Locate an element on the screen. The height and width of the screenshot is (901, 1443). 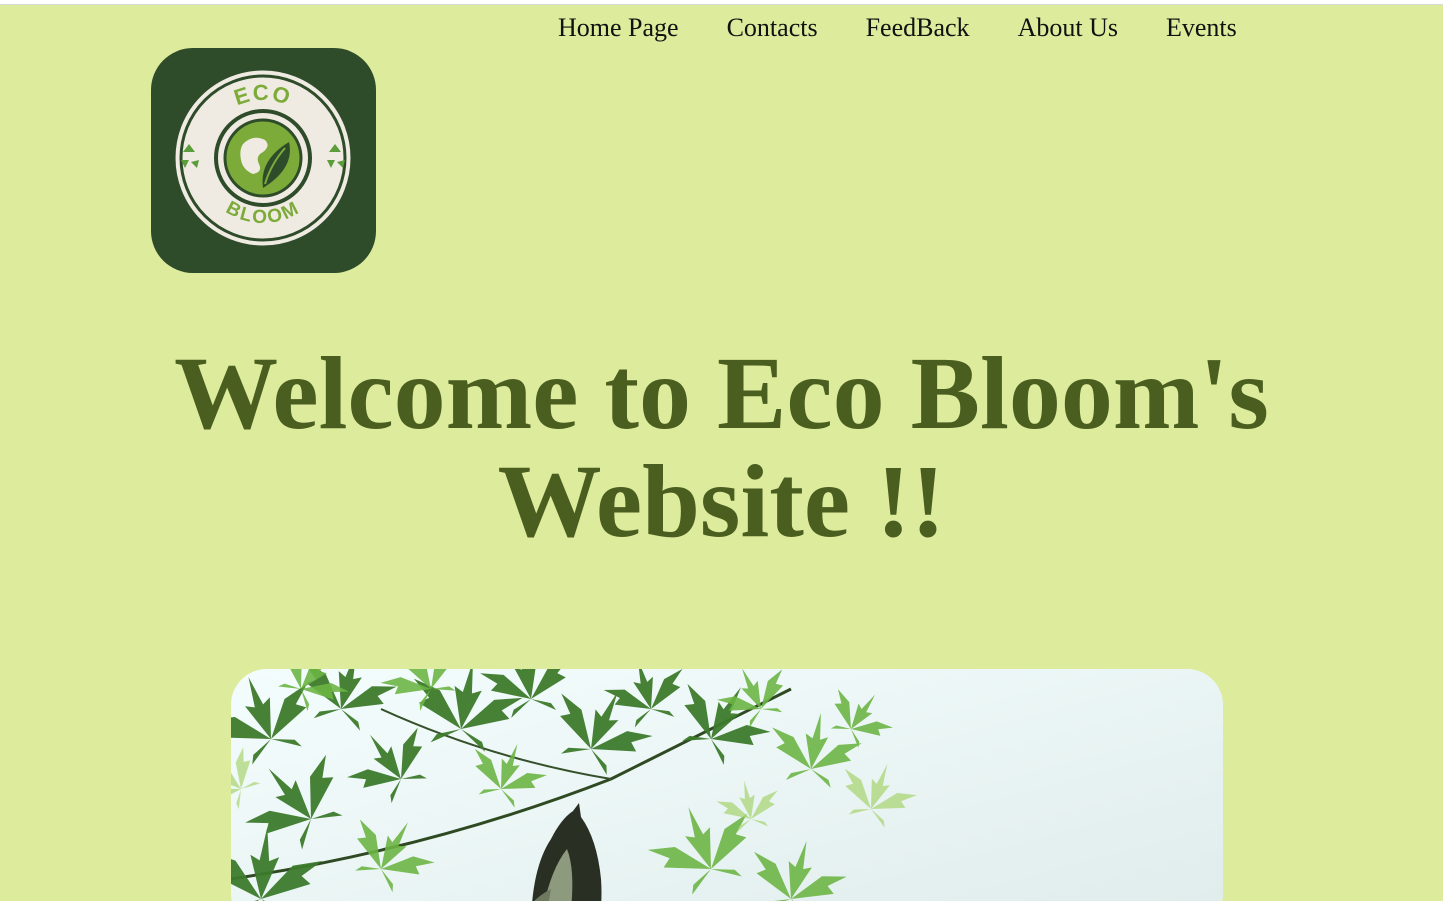
eco-bloom-logo: ECO BLOOM is located at coordinates (263, 160).